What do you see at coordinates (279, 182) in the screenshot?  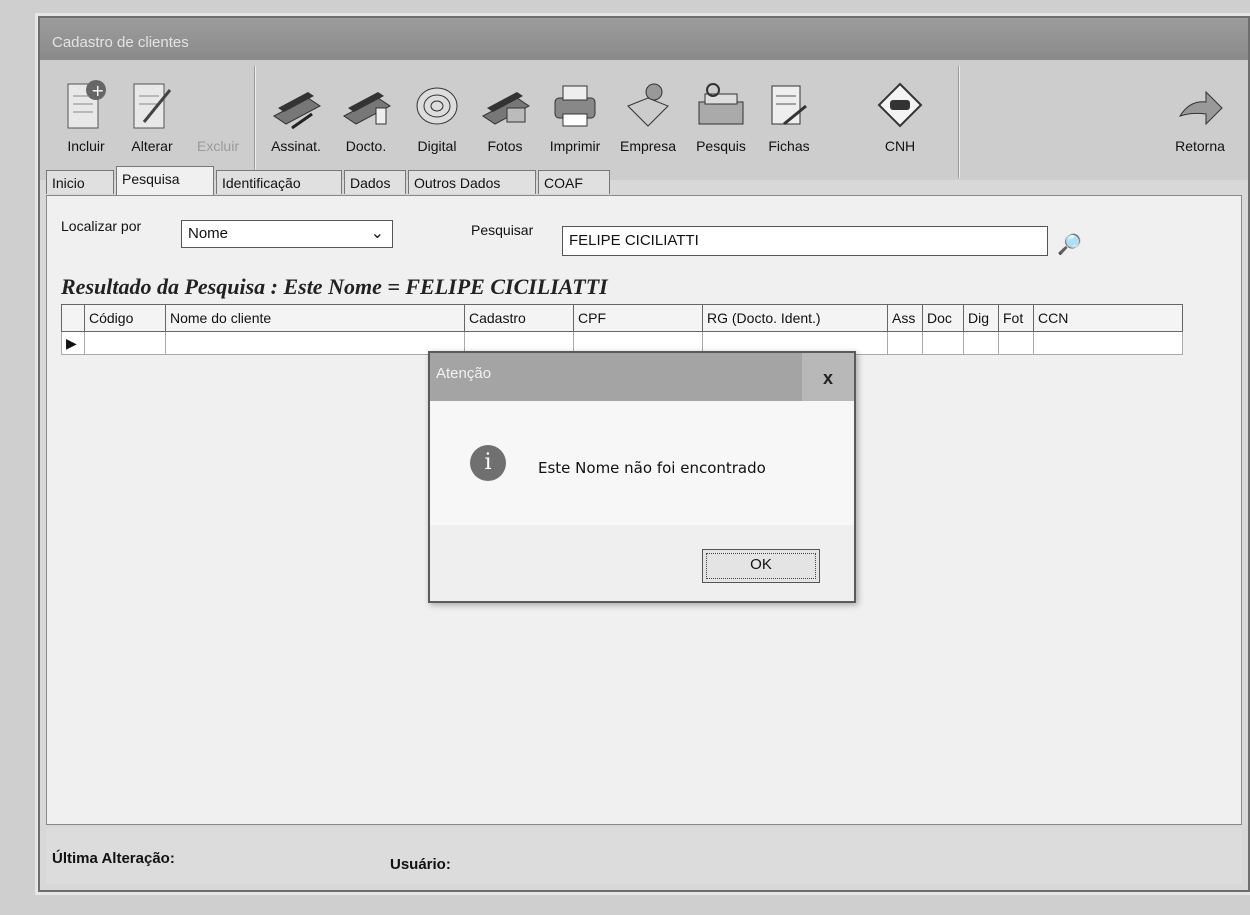 I see `tab-identificacao: Identificação` at bounding box center [279, 182].